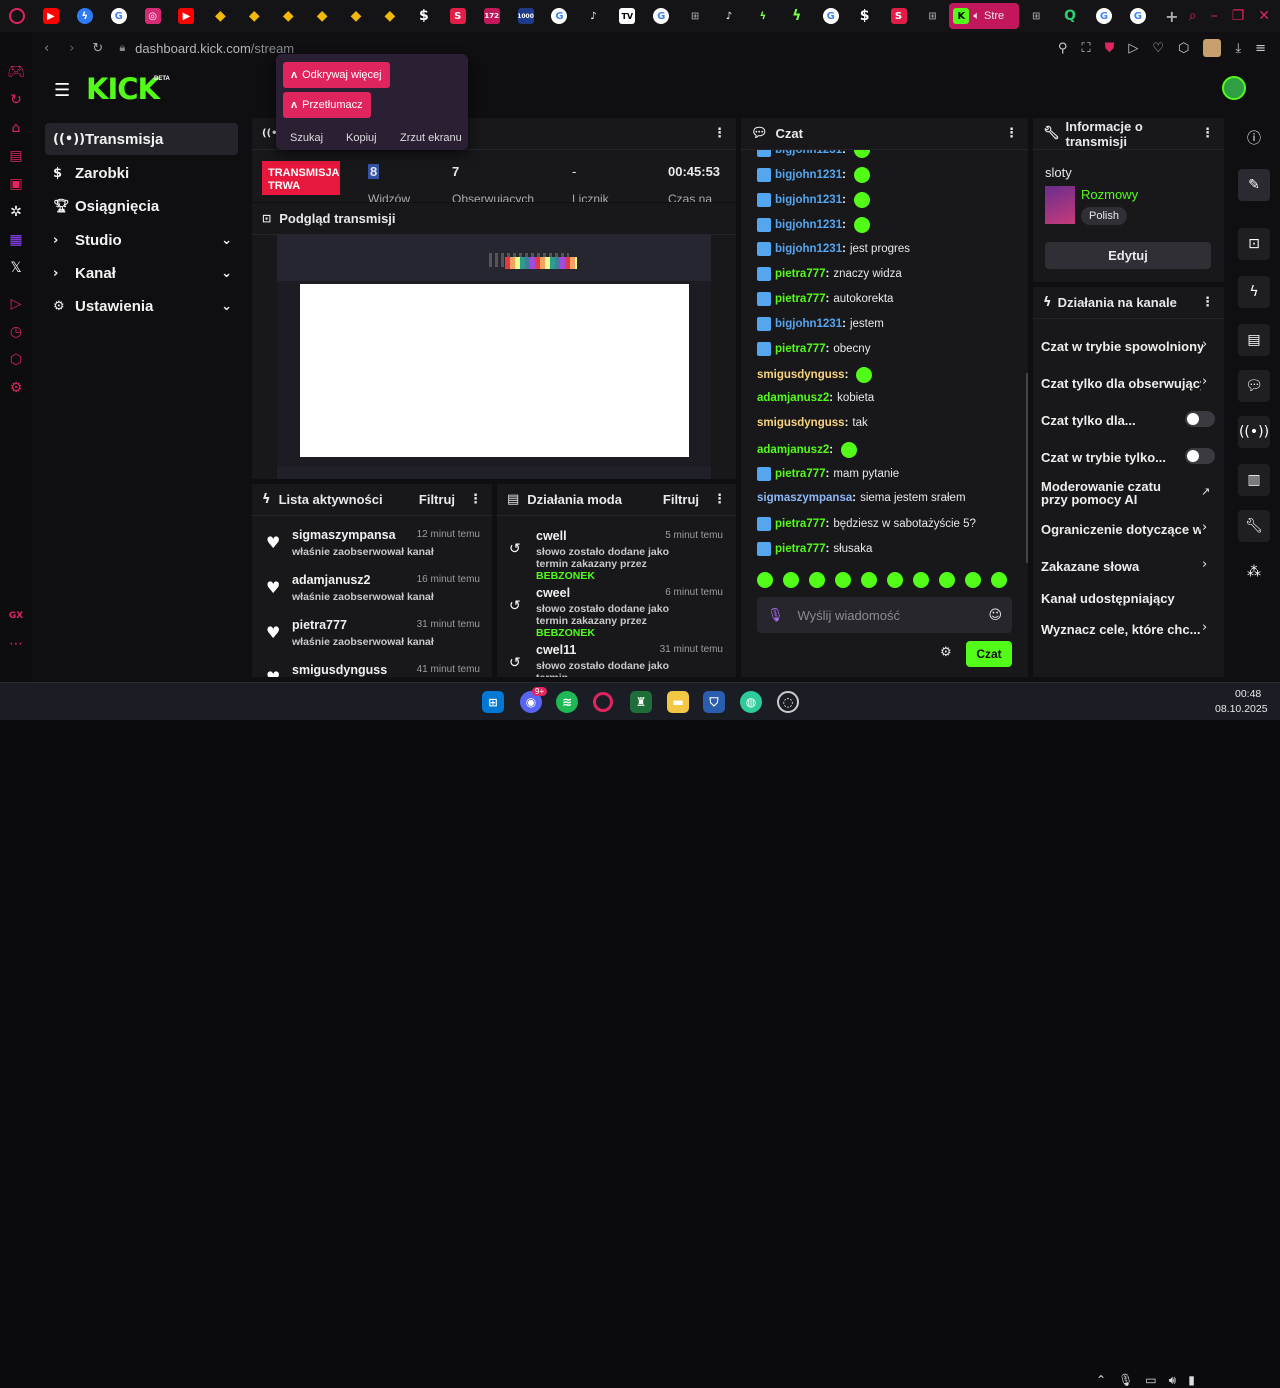  Describe the element at coordinates (946, 652) in the screenshot. I see `chat-settings-icon: ⚙` at that location.